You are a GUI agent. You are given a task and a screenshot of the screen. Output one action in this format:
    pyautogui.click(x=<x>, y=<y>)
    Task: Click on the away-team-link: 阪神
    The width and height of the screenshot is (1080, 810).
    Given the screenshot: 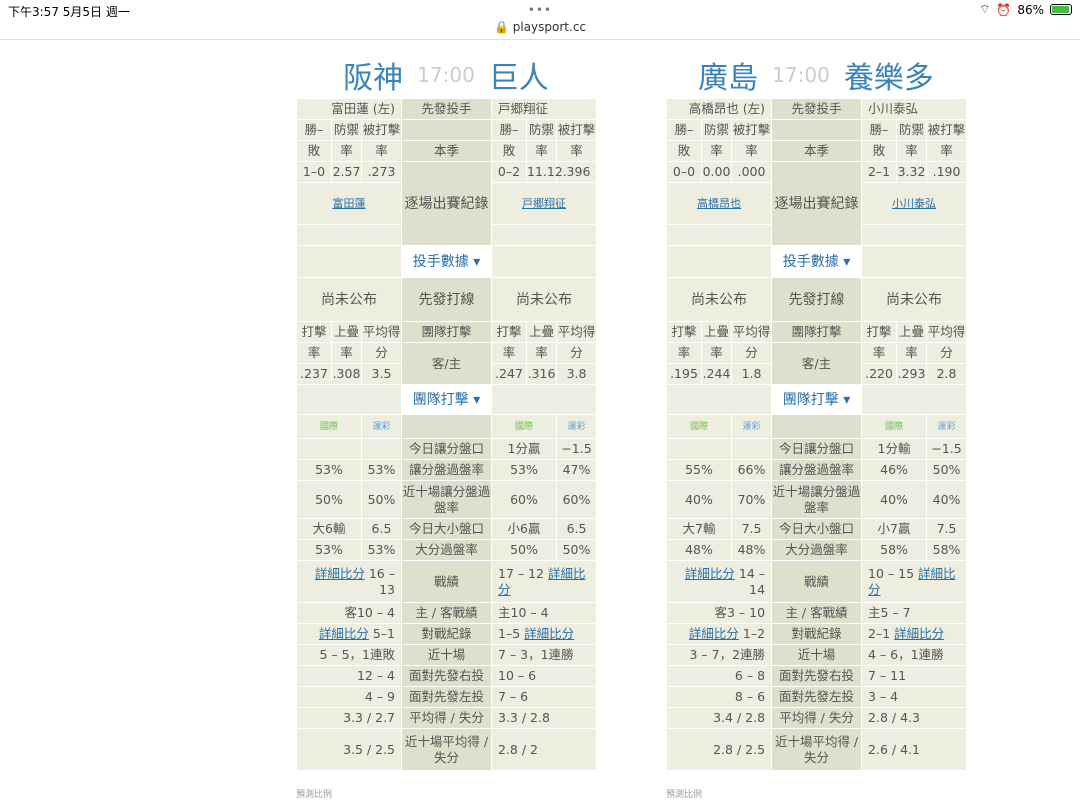 What is the action you would take?
    pyautogui.click(x=373, y=75)
    